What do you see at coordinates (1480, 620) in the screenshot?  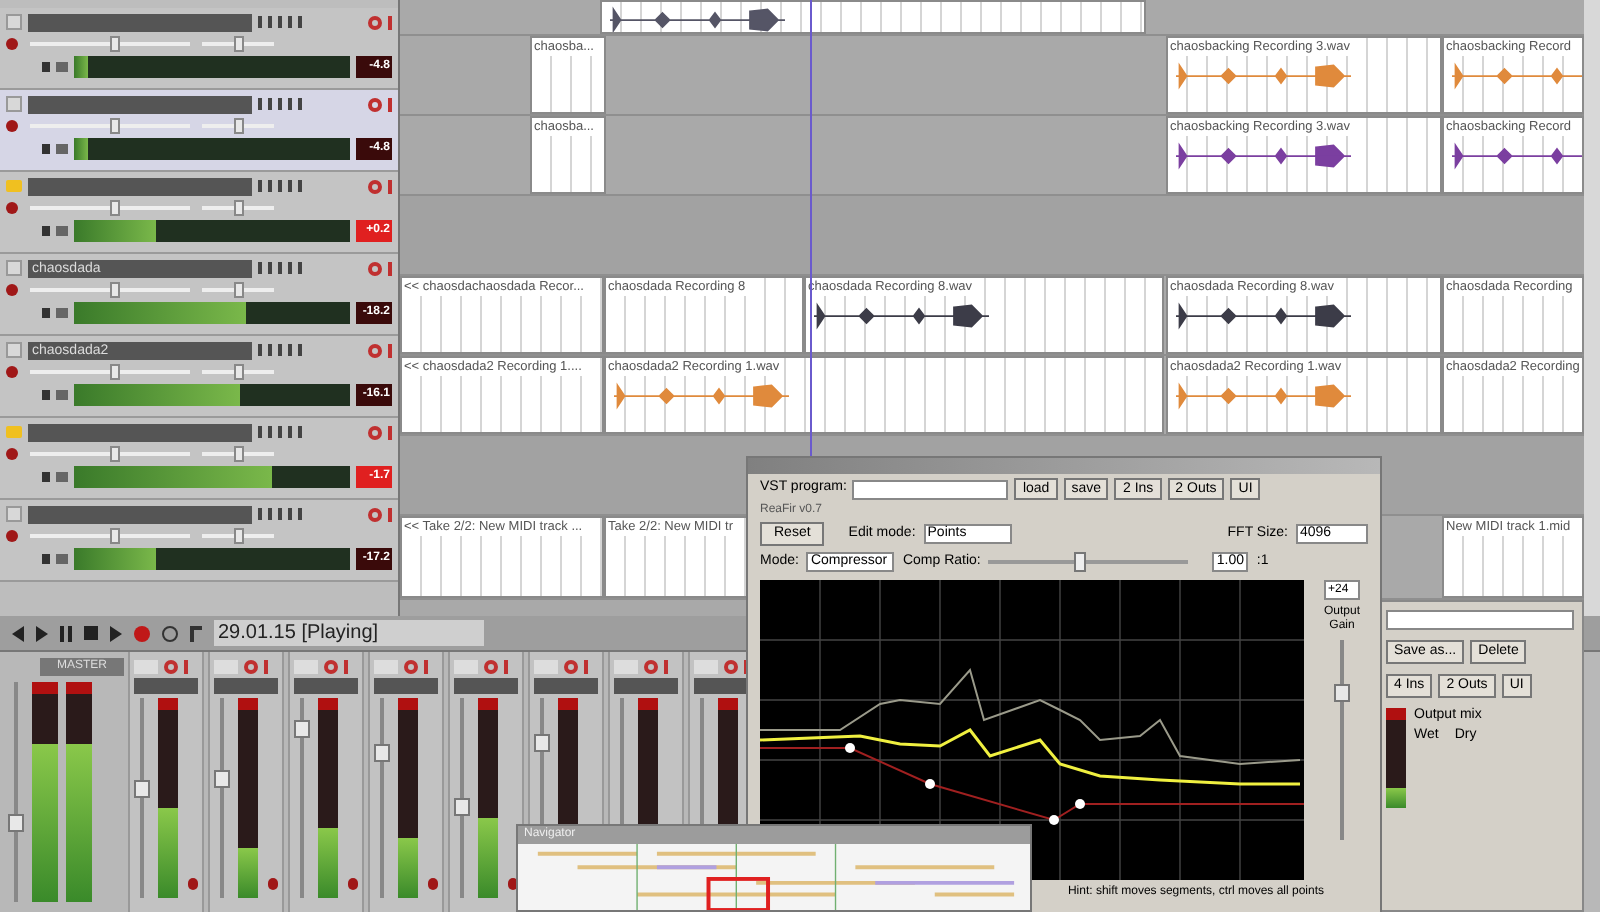 I see `preset-dropdown` at bounding box center [1480, 620].